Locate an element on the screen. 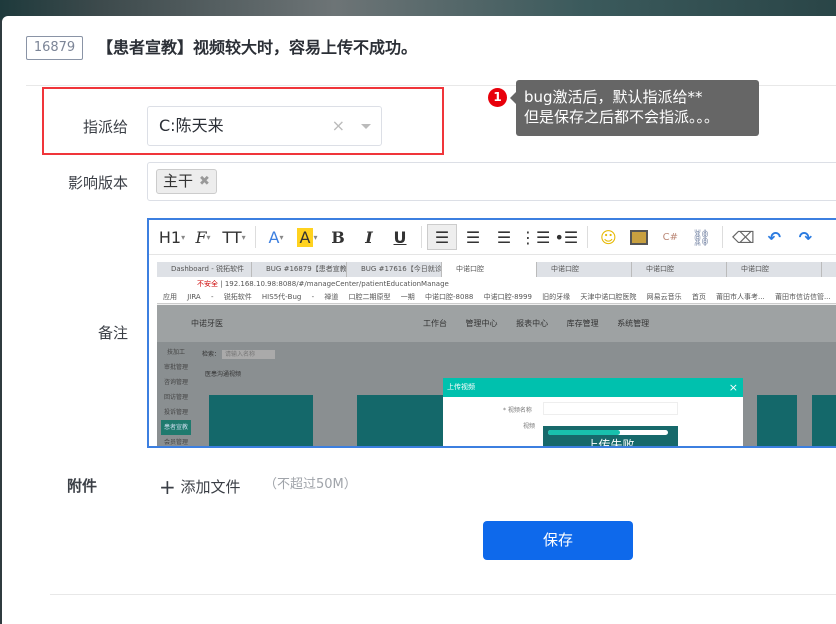 This screenshot has width=836, height=624. dialog-title: 上传视频 is located at coordinates (461, 387).